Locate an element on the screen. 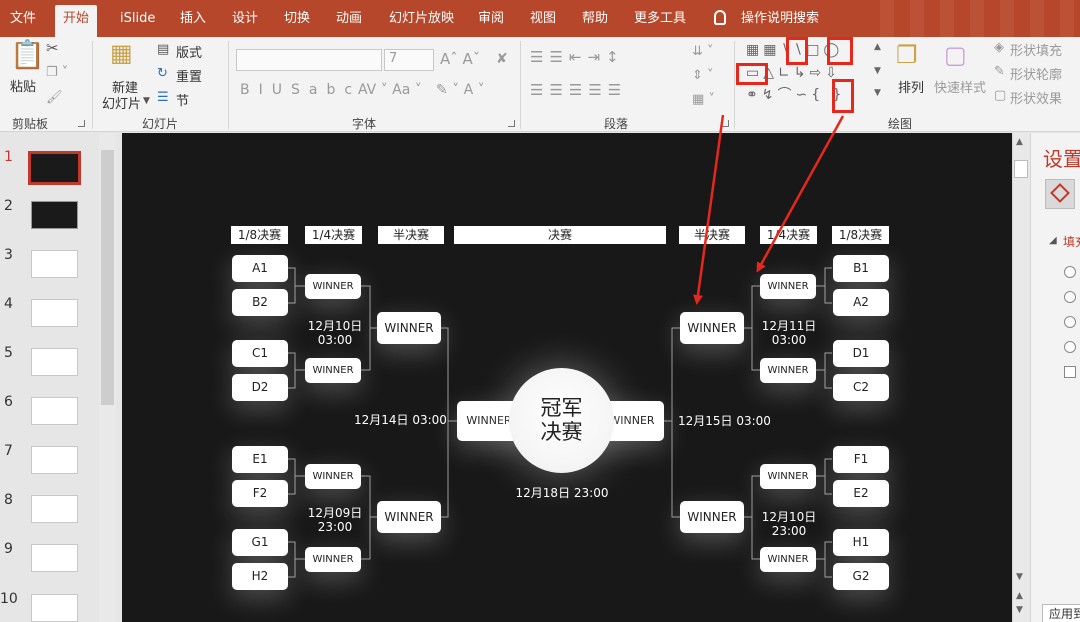  team-box: B1 is located at coordinates (861, 268).